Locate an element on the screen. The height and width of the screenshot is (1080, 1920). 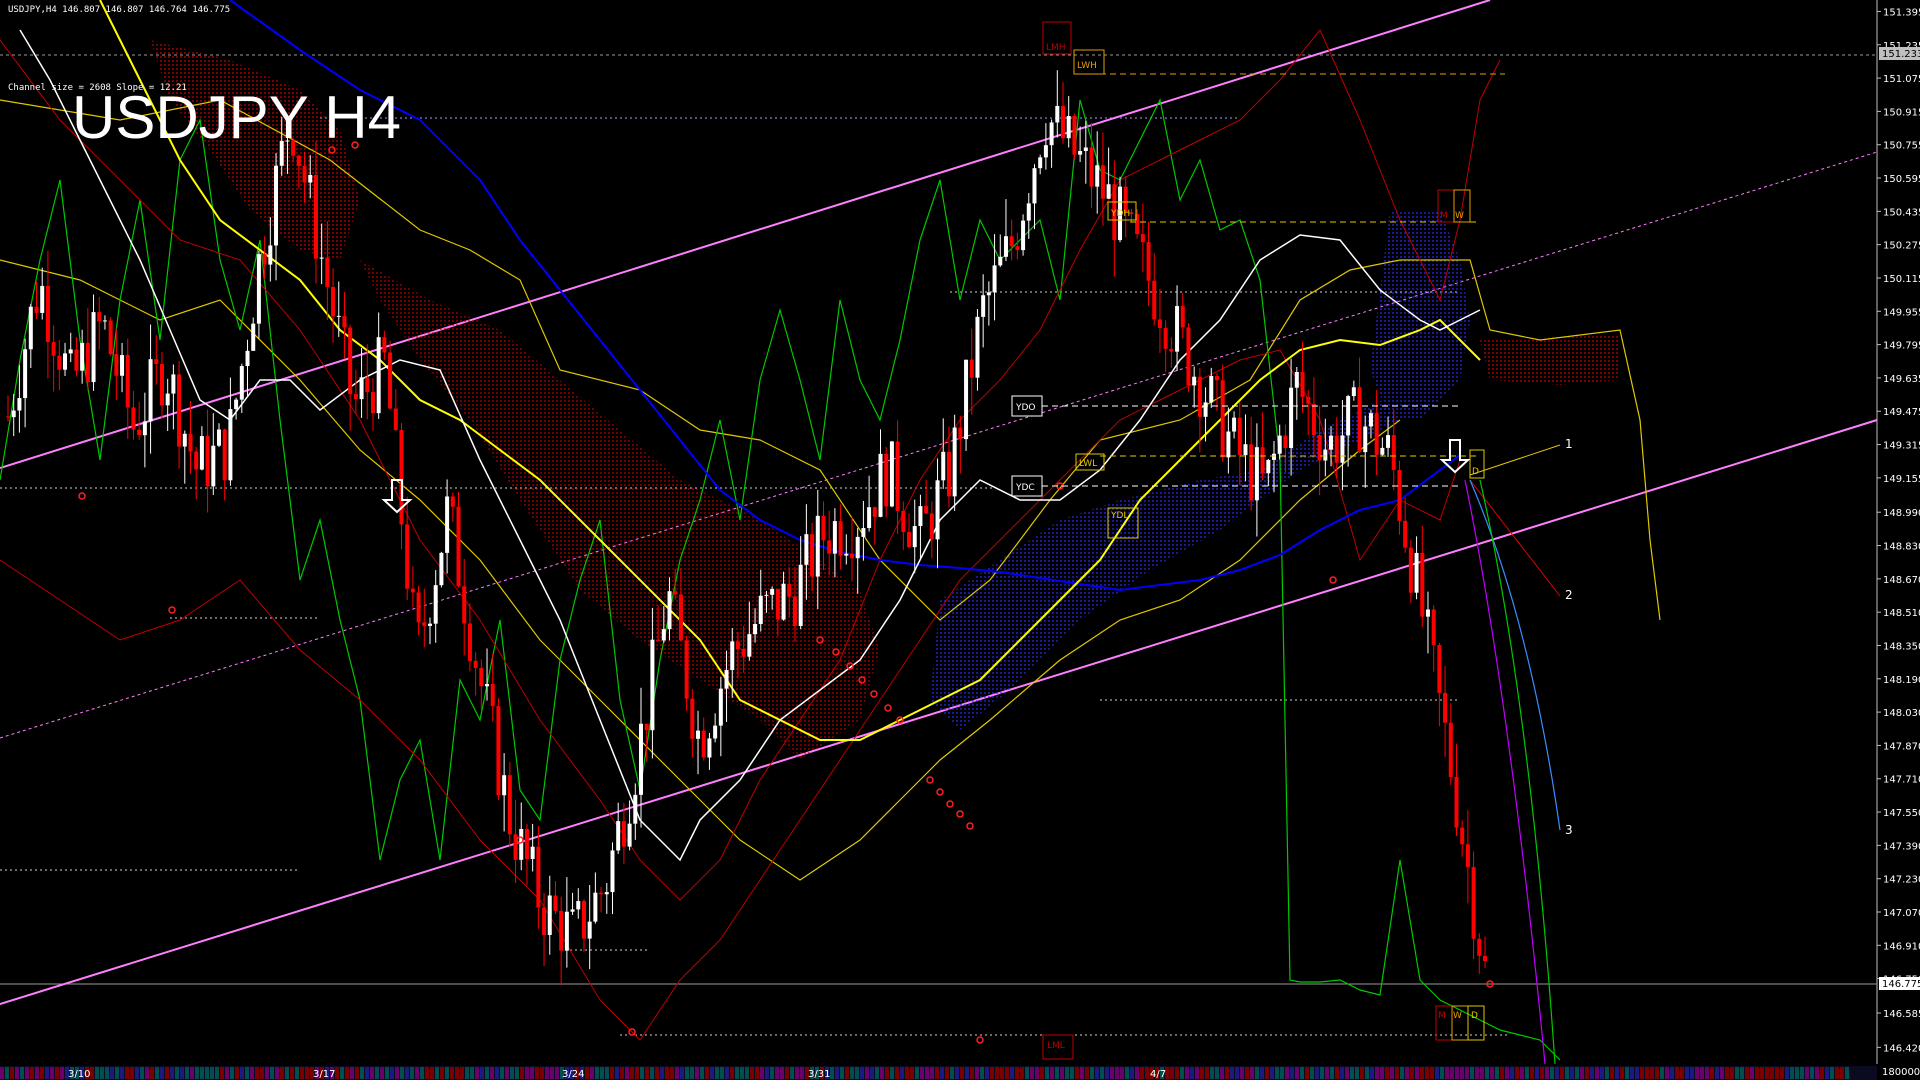
y-tick-label: 147.070 is located at coordinates (1901, 913).